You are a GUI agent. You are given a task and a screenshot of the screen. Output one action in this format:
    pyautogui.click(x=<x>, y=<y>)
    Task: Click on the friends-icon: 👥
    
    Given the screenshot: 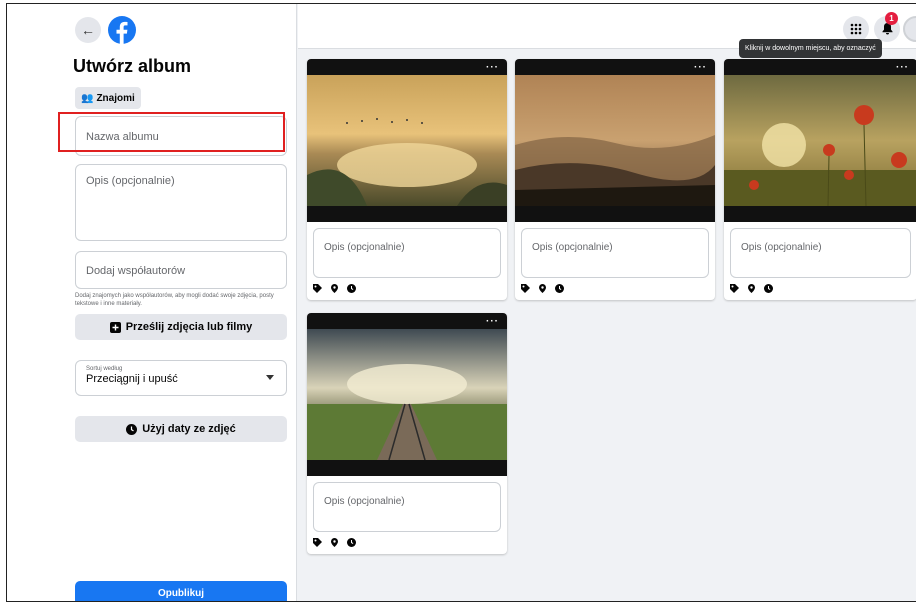 What is the action you would take?
    pyautogui.click(x=87, y=98)
    